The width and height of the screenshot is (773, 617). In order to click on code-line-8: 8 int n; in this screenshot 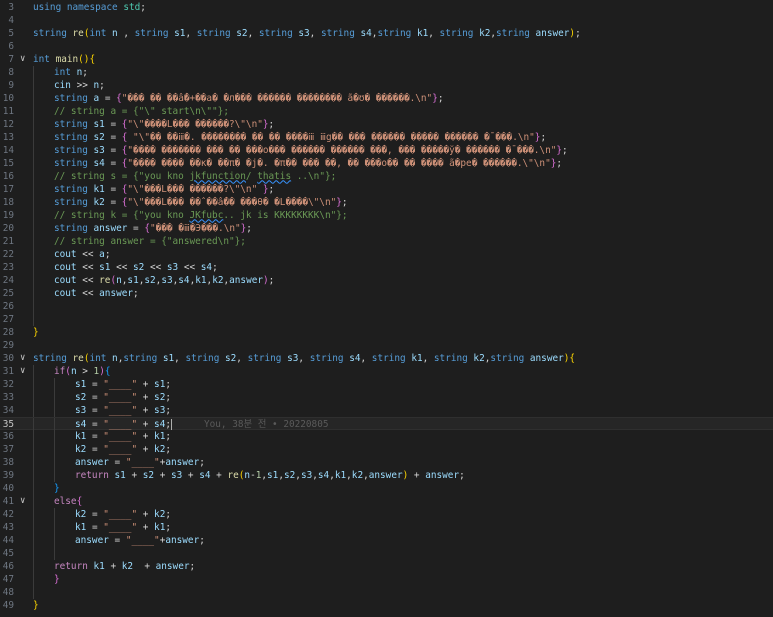, I will do `click(386, 72)`.